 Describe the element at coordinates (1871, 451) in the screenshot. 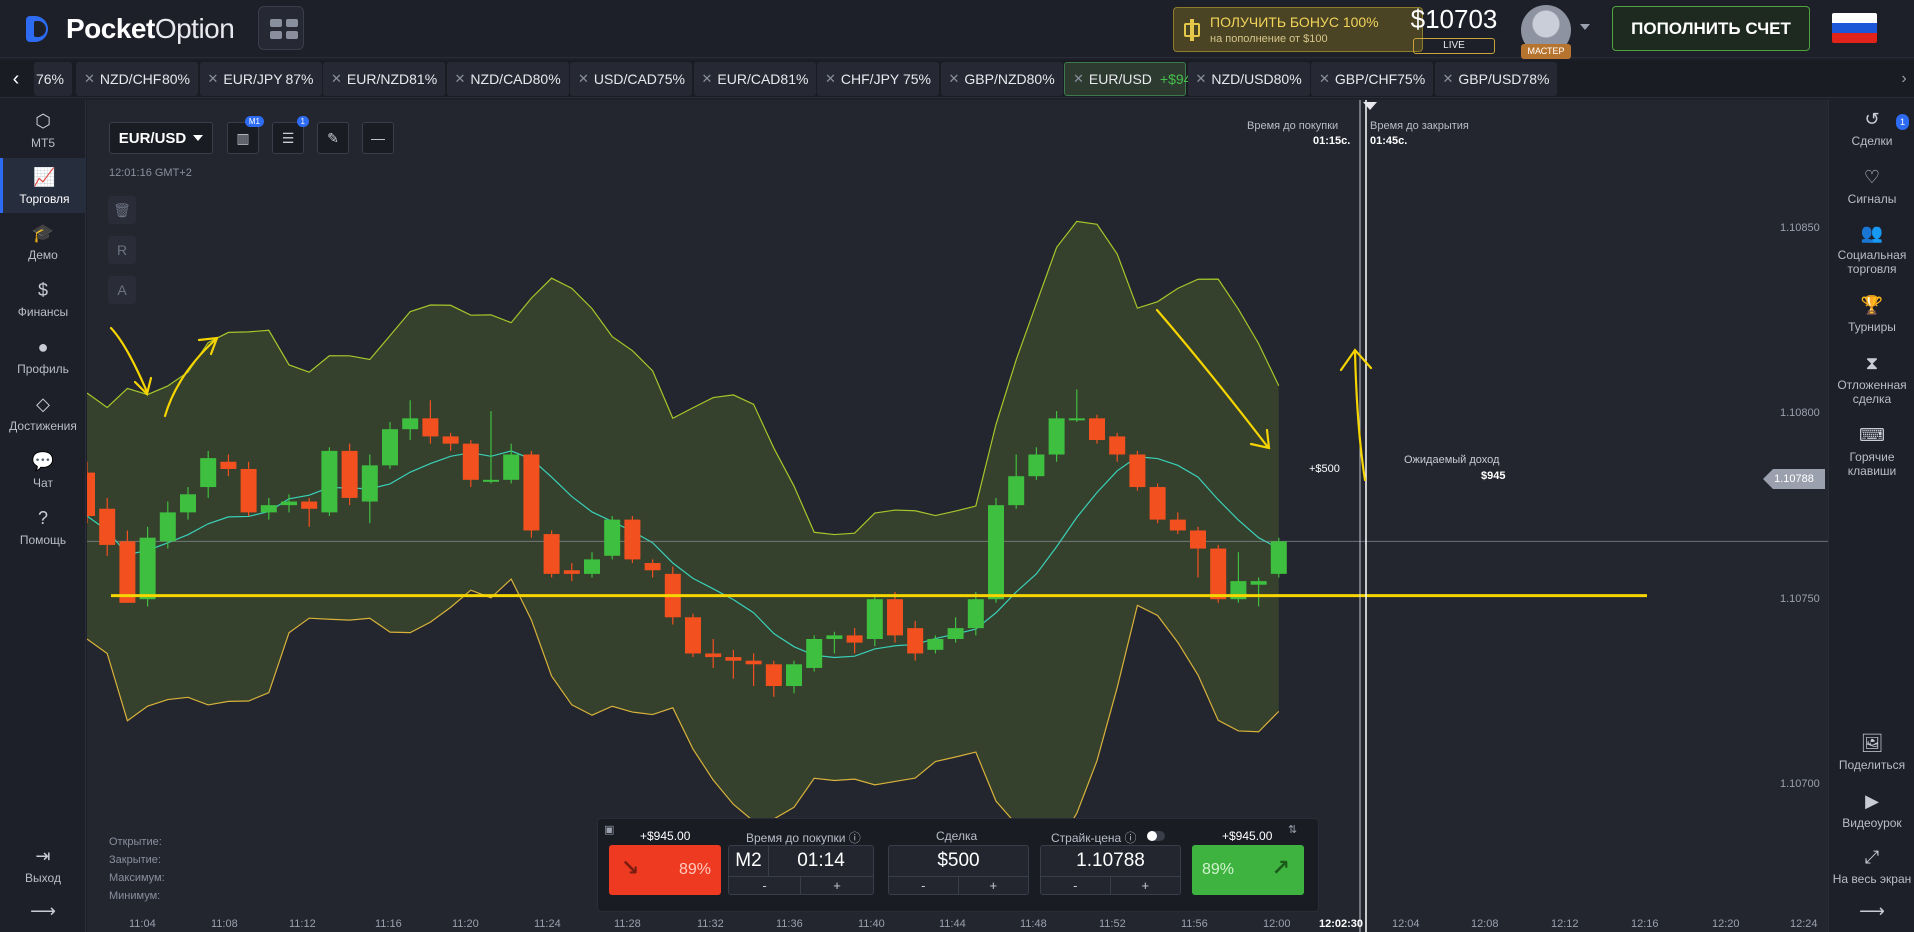

I see `nav-hotkeys: ⌨ Горячие клавиши` at that location.